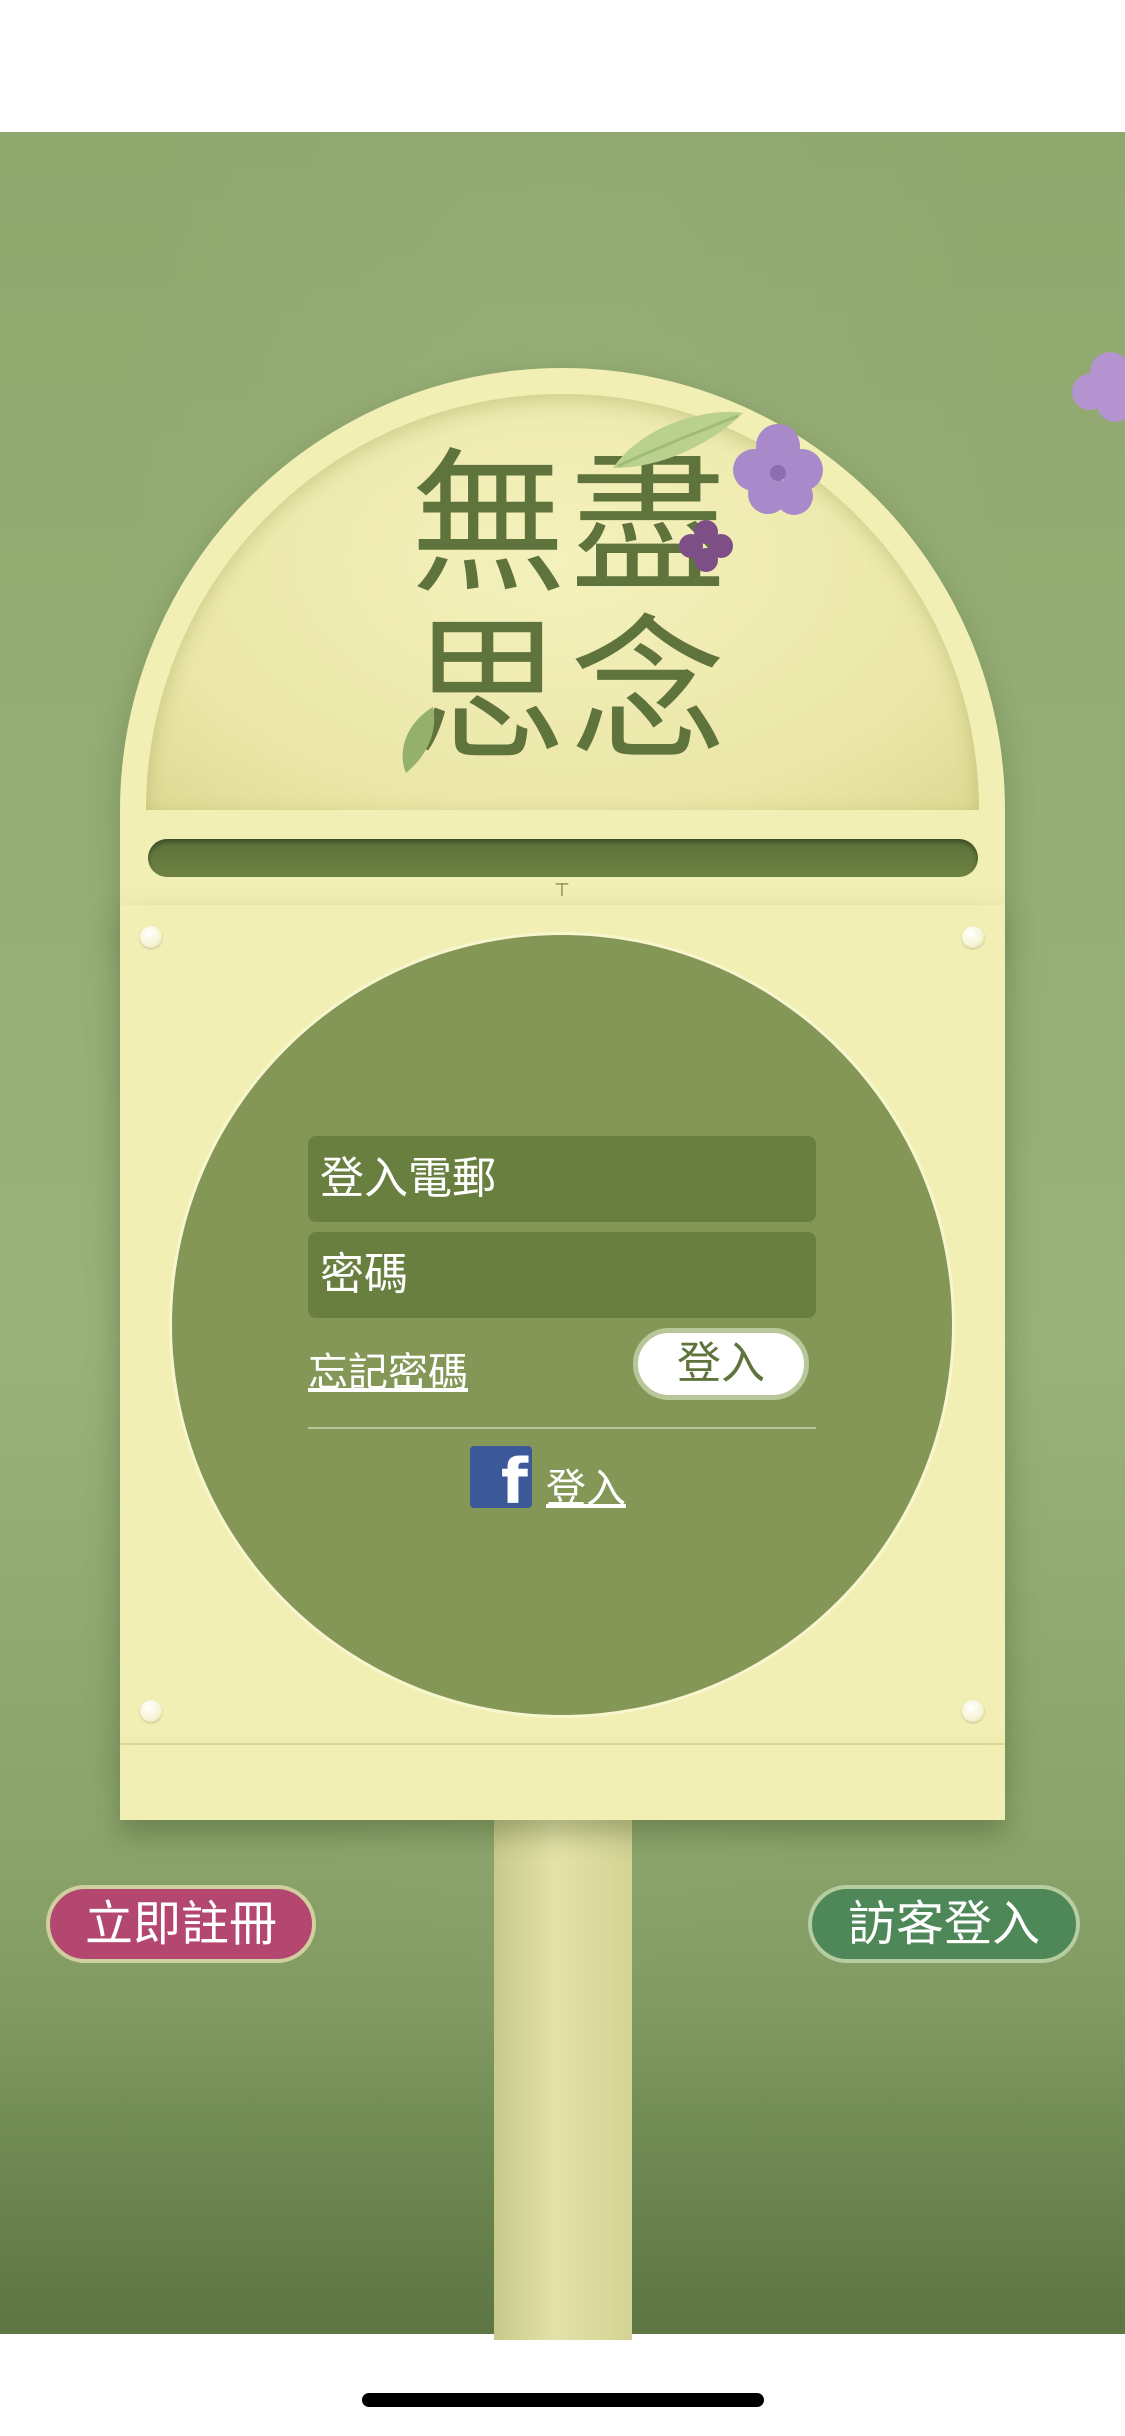  Describe the element at coordinates (562, 1428) in the screenshot. I see `form-divider` at that location.